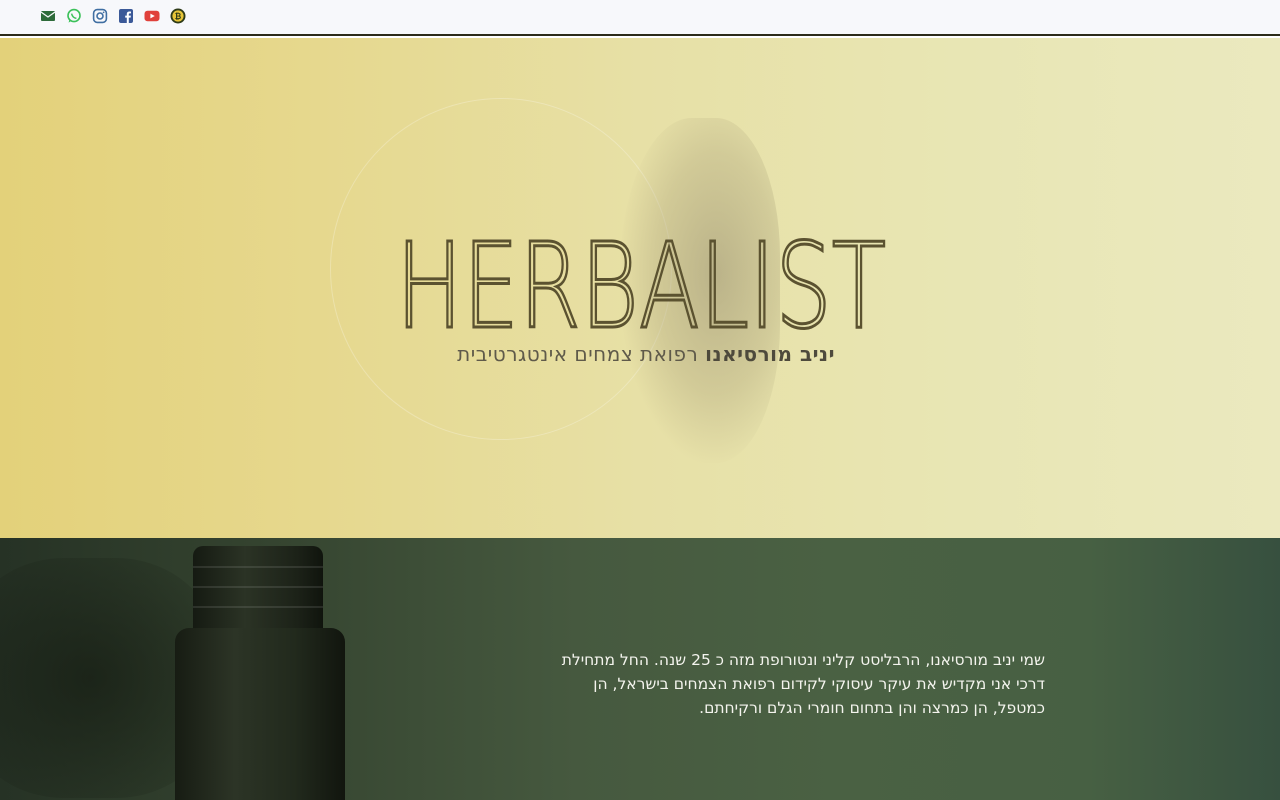 The height and width of the screenshot is (800, 1280). Describe the element at coordinates (152, 16) in the screenshot. I see `youtube-icon` at that location.